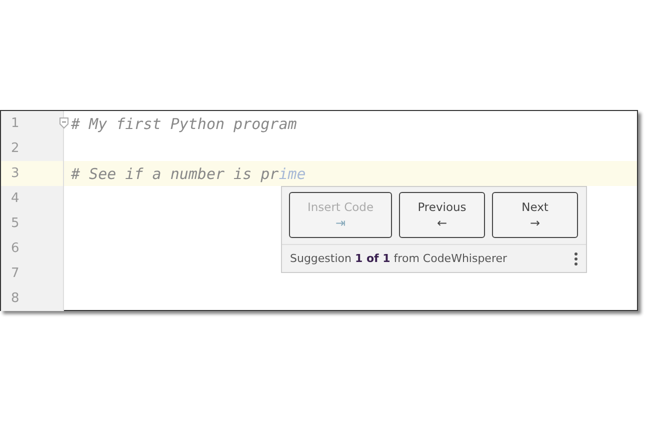 The height and width of the screenshot is (433, 650). What do you see at coordinates (15, 298) in the screenshot?
I see `line-number: 8` at bounding box center [15, 298].